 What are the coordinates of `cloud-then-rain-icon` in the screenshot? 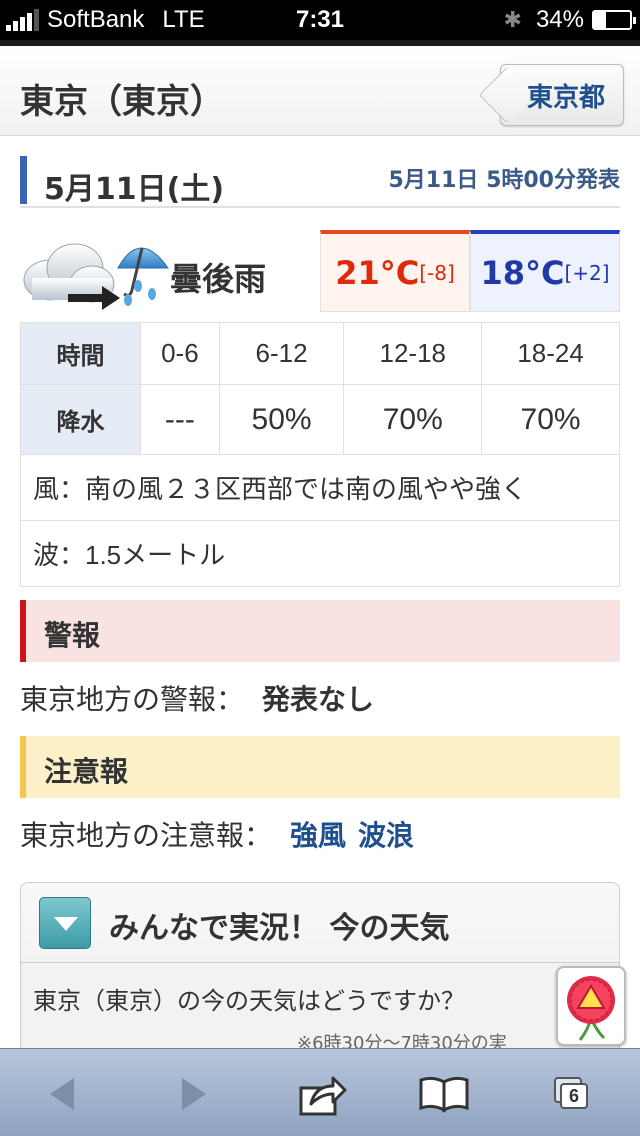 It's located at (96, 276).